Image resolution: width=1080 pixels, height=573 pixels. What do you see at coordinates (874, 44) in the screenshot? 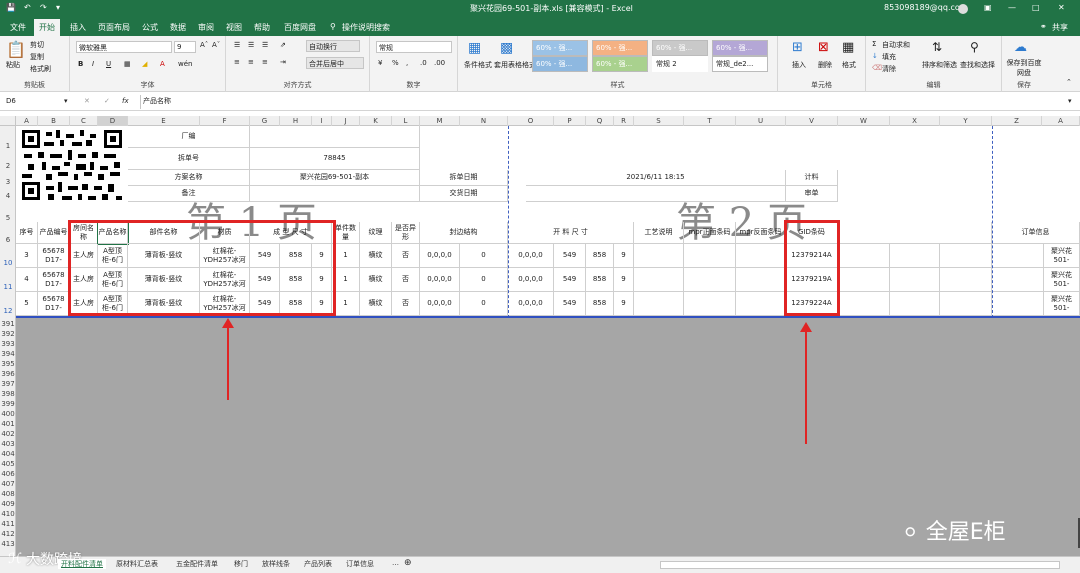
I see `autosum-icon: Σ` at bounding box center [874, 44].